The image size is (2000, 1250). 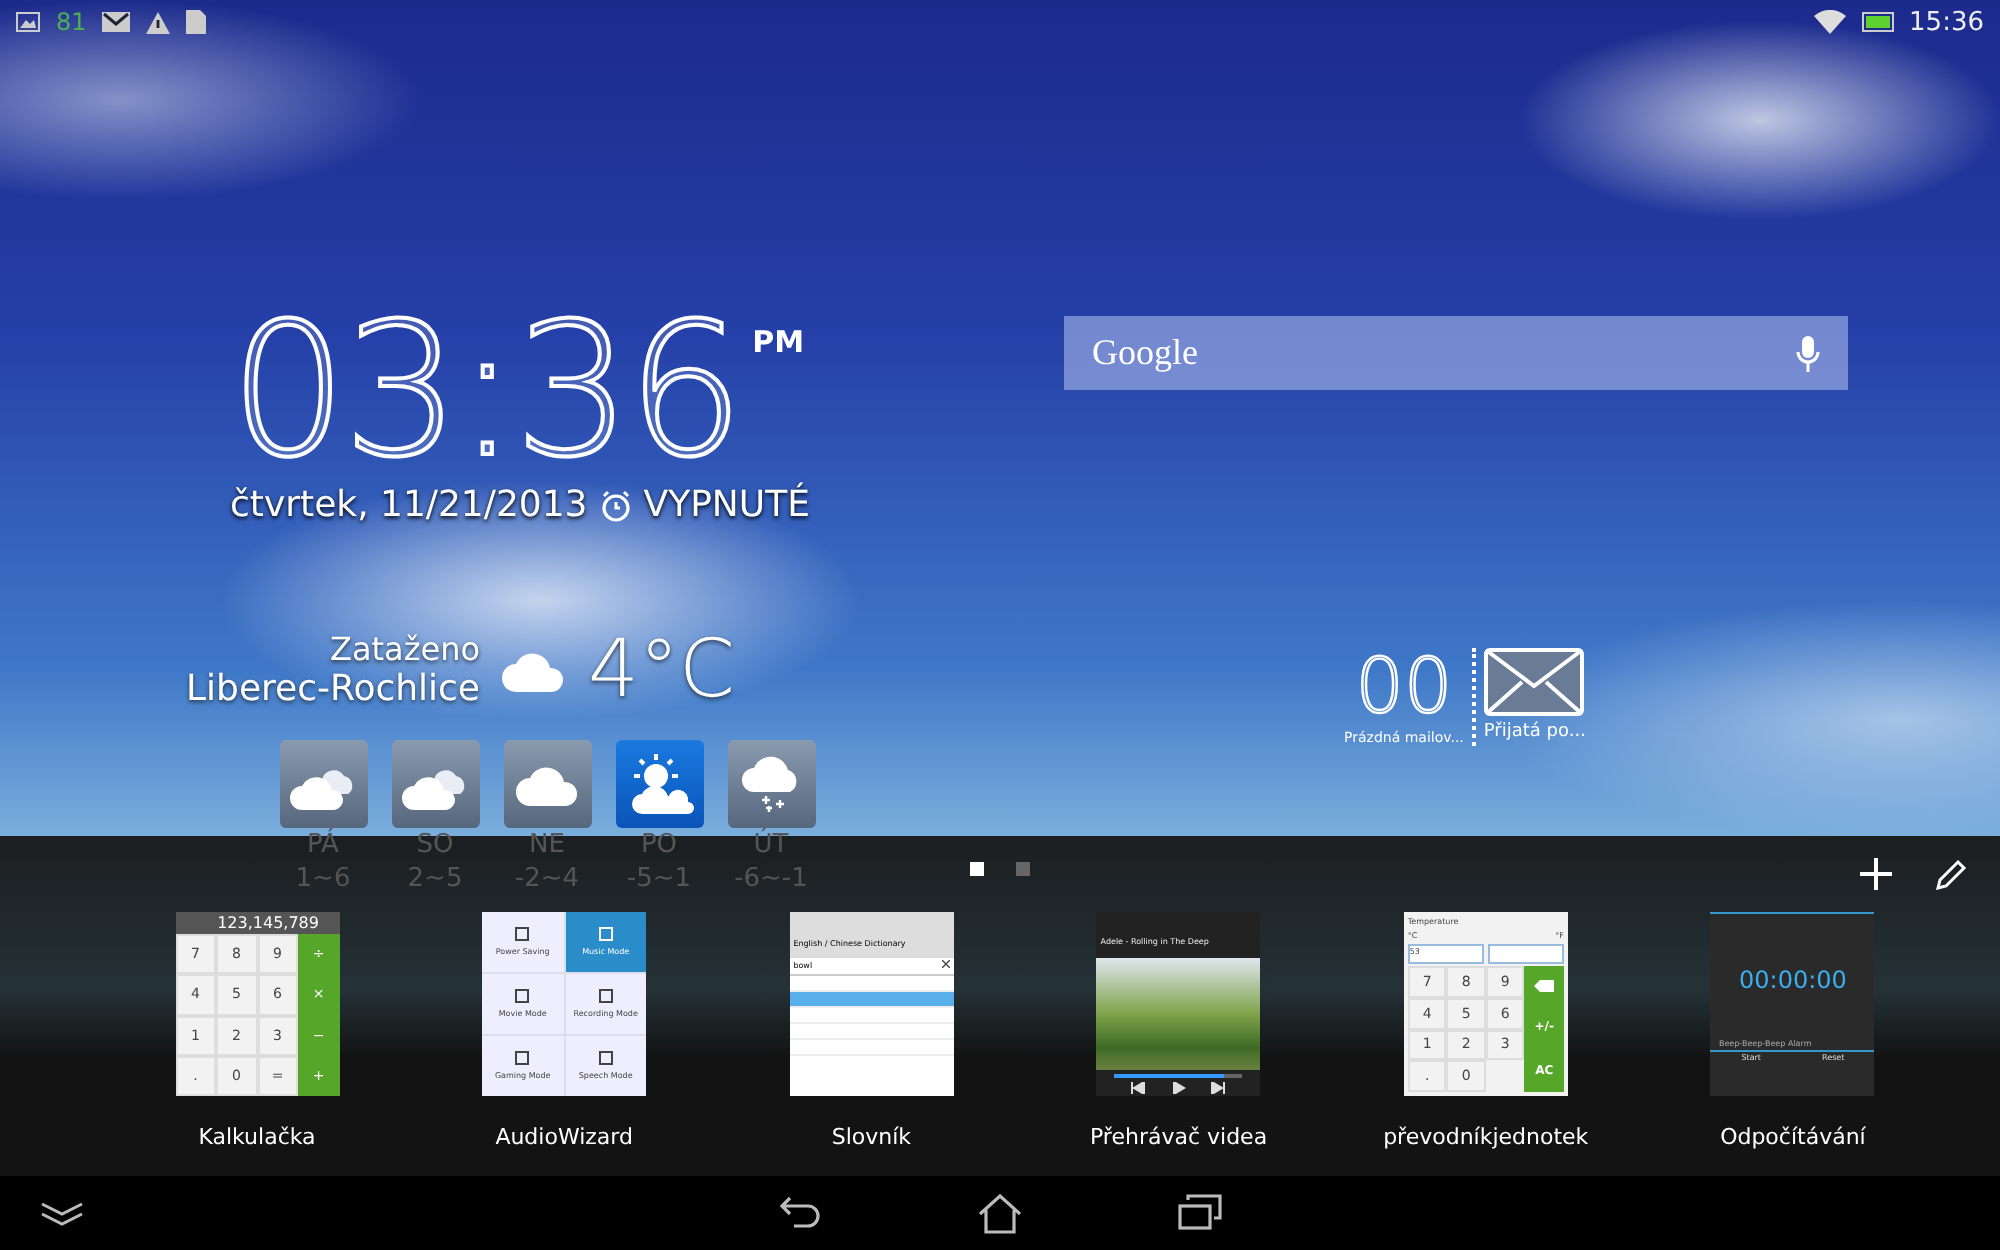 I want to click on forecast-day: SO, so click(x=435, y=845).